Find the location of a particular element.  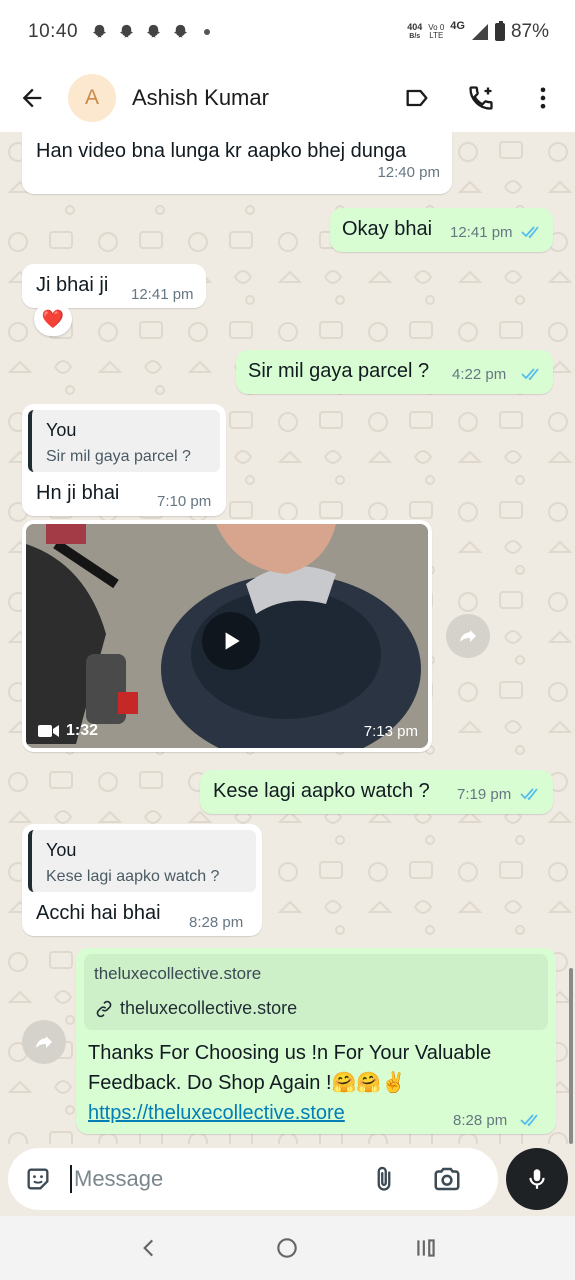

message-text: Ji bhai ji is located at coordinates (72, 285).